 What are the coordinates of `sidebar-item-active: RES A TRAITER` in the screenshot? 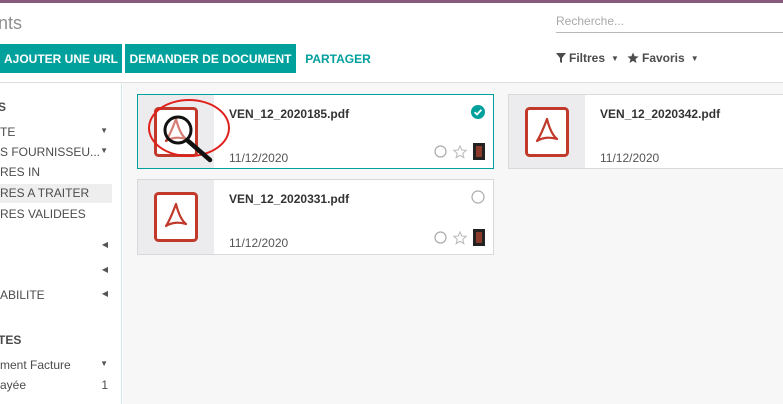 It's located at (56, 193).